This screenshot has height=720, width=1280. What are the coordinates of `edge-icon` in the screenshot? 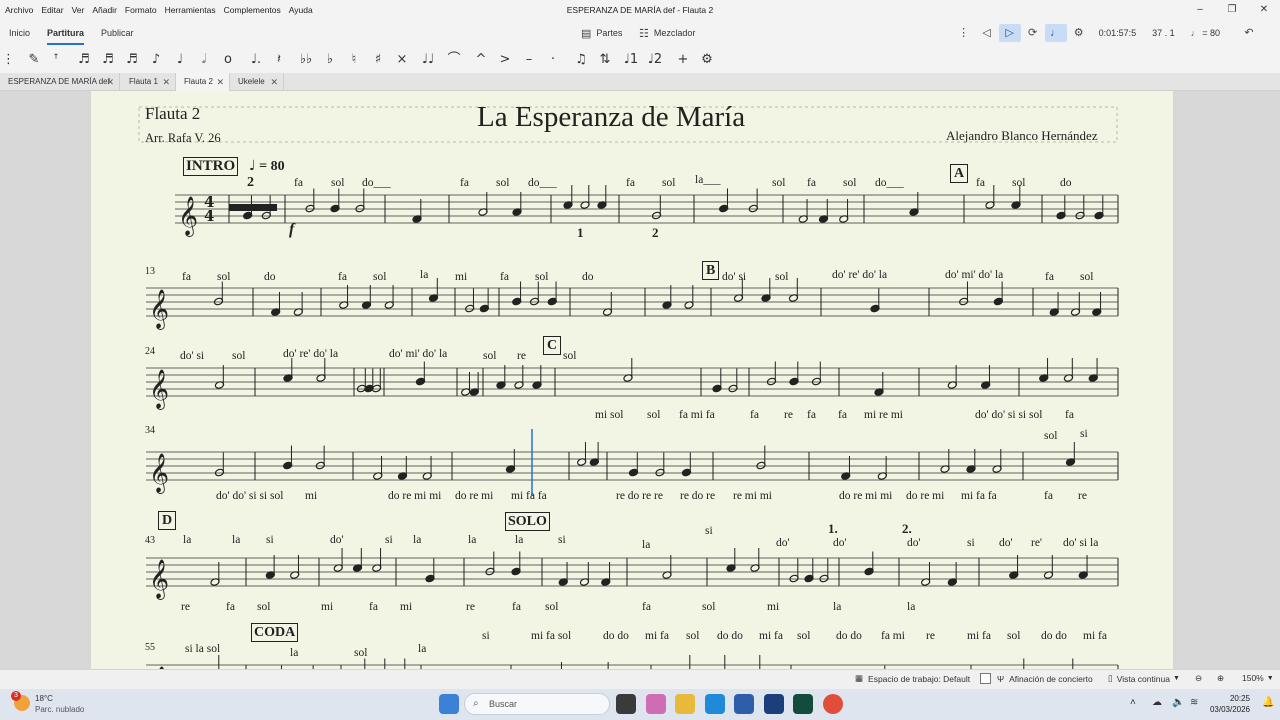 It's located at (715, 704).